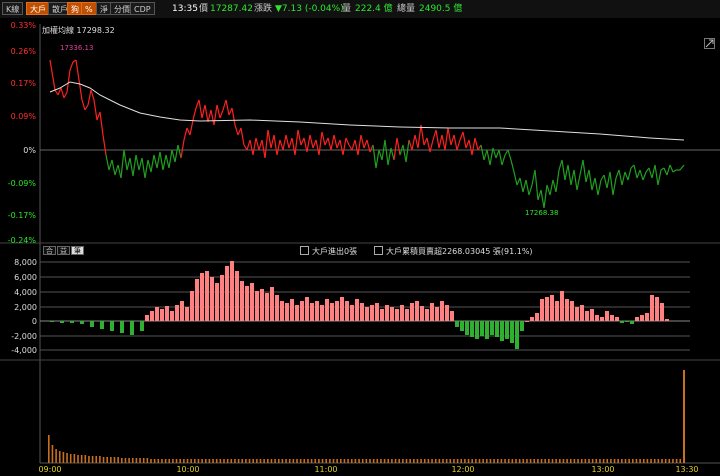 The height and width of the screenshot is (476, 720). Describe the element at coordinates (77, 250) in the screenshot. I see `side-button-trades: 筆` at that location.